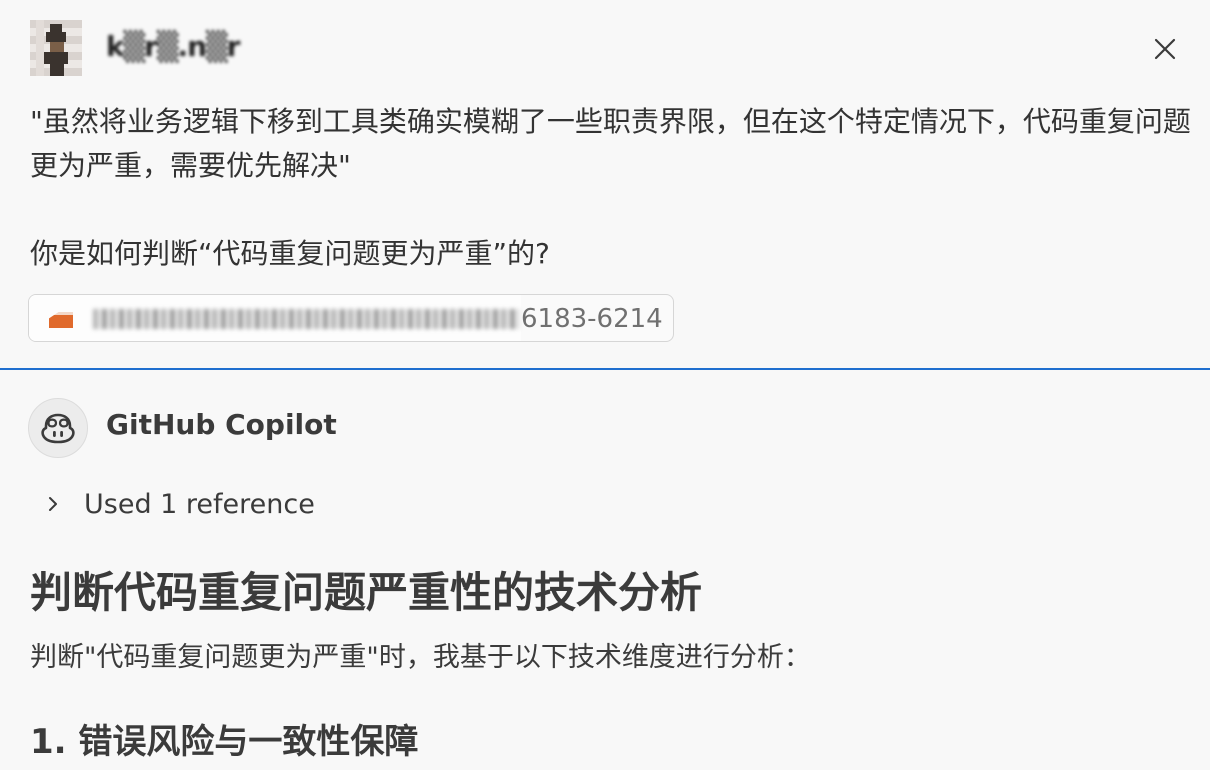  What do you see at coordinates (221, 424) in the screenshot?
I see `assistant-name: GitHub Copilot` at bounding box center [221, 424].